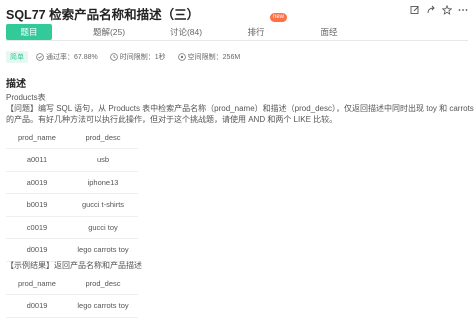 Image resolution: width=474 pixels, height=323 pixels. I want to click on tab-problem: 题目, so click(29, 32).